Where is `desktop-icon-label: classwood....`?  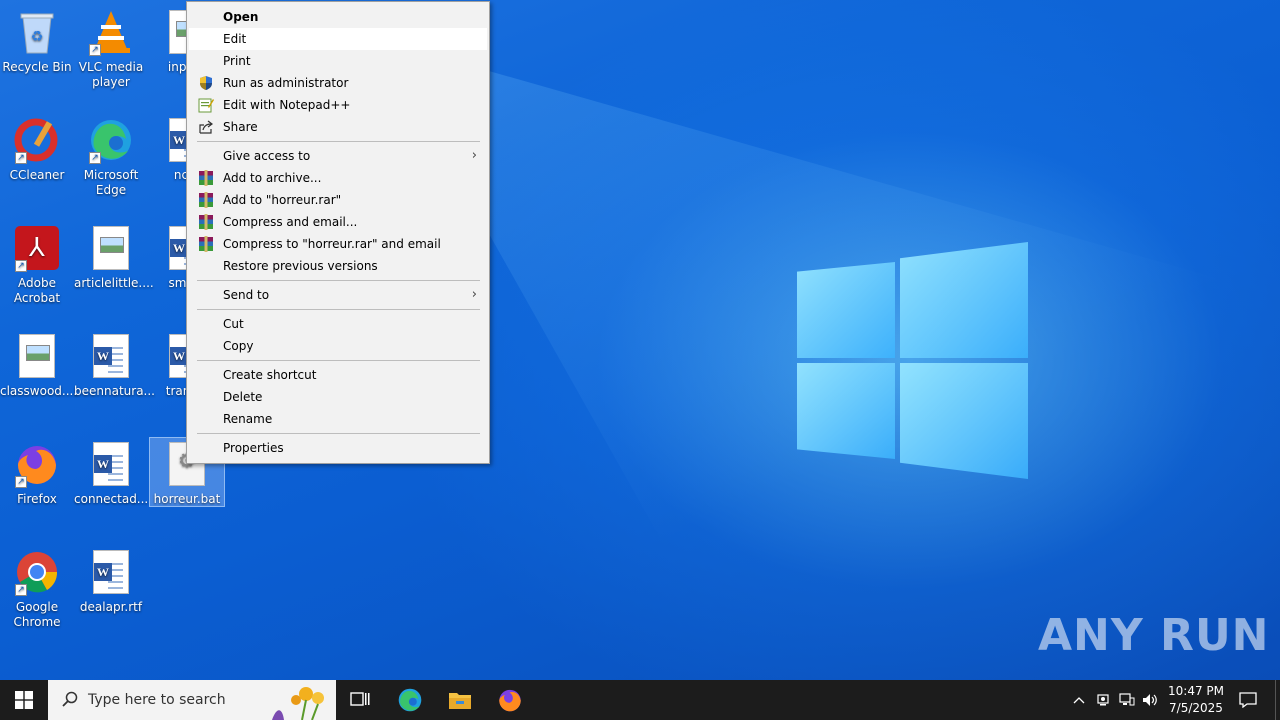 desktop-icon-label: classwood.... is located at coordinates (39, 391).